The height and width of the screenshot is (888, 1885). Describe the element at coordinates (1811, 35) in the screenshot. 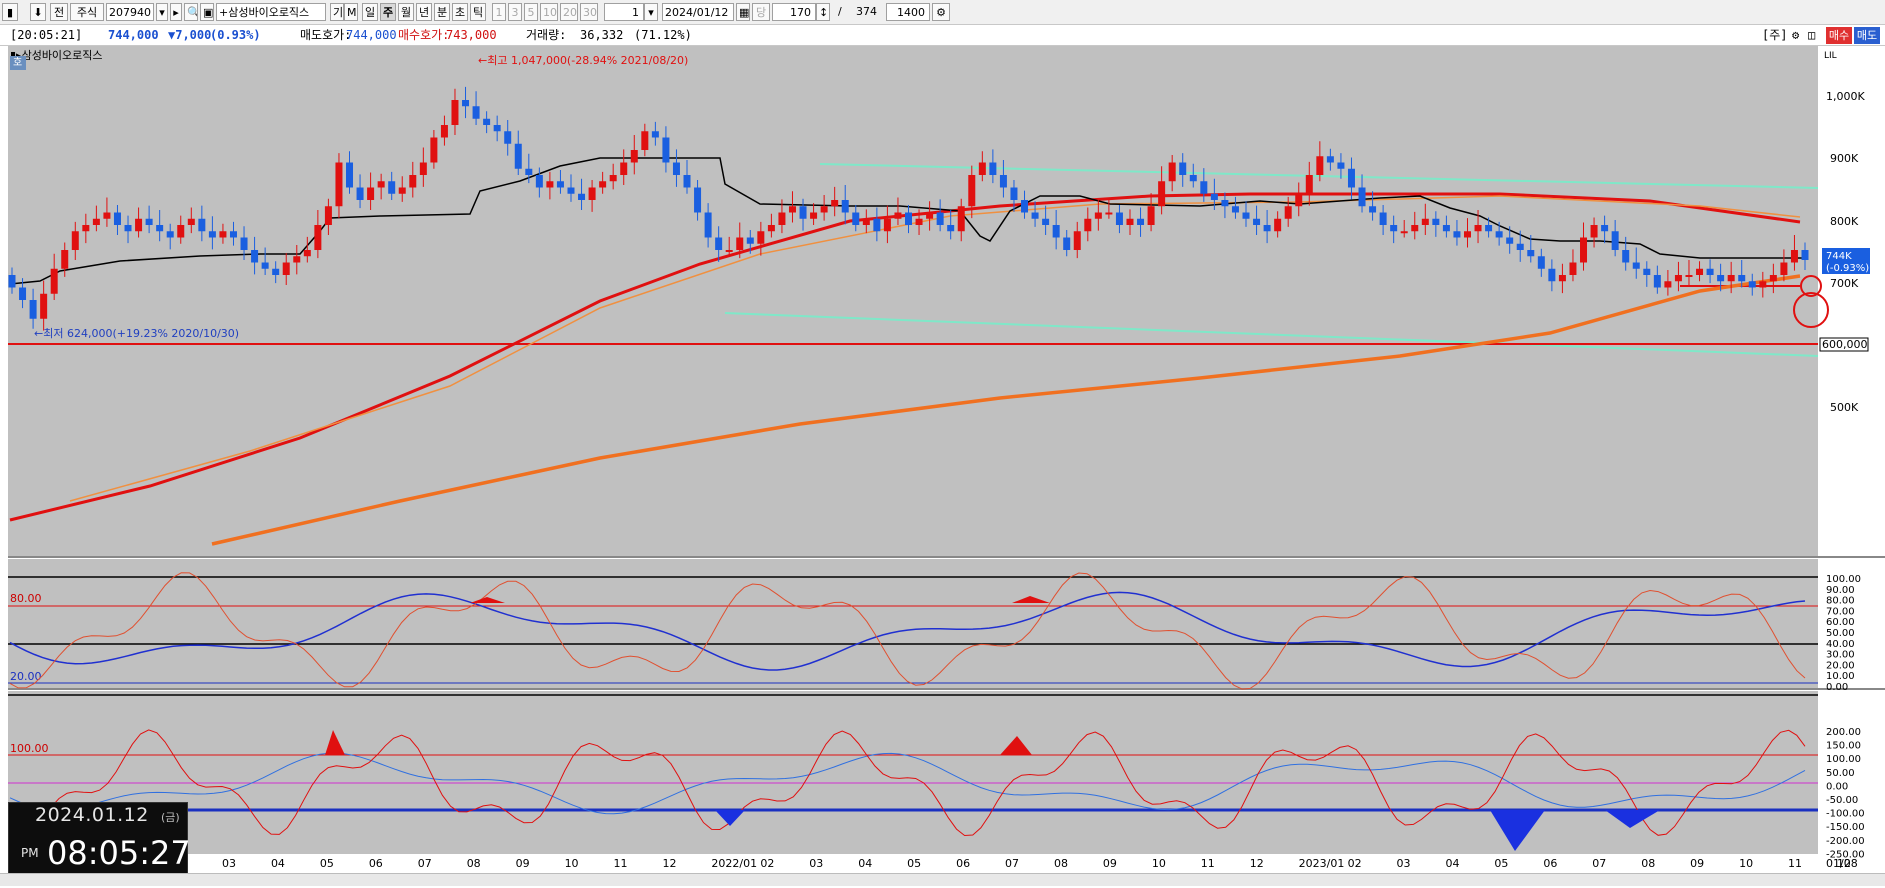

I see `link-icon: ◫` at that location.